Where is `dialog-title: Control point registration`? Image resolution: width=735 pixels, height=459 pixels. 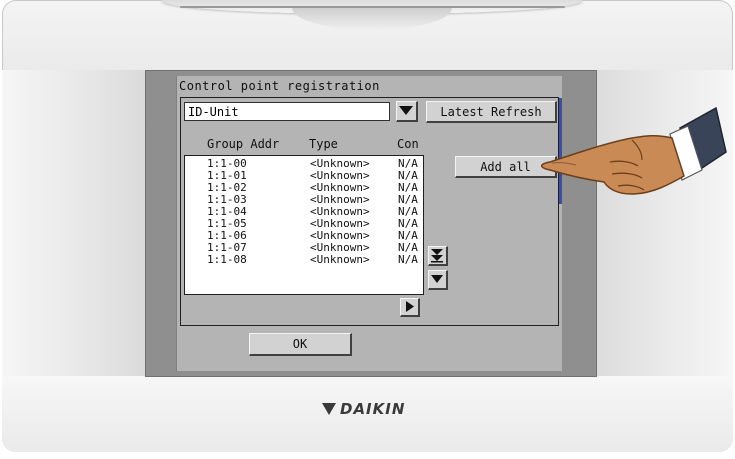
dialog-title: Control point registration is located at coordinates (279, 86).